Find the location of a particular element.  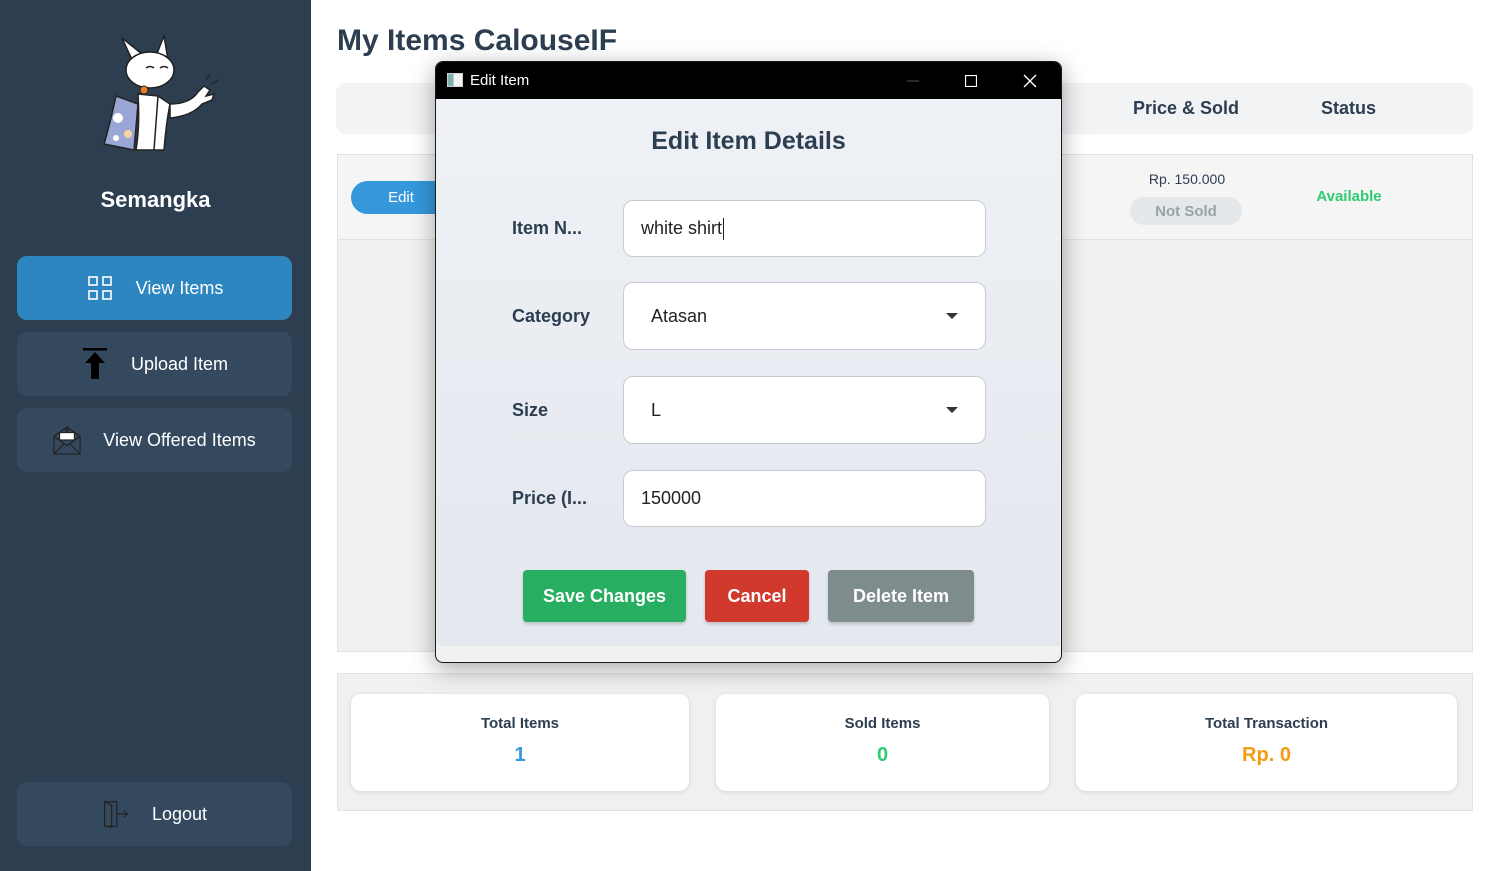

grid-icon is located at coordinates (100, 288).